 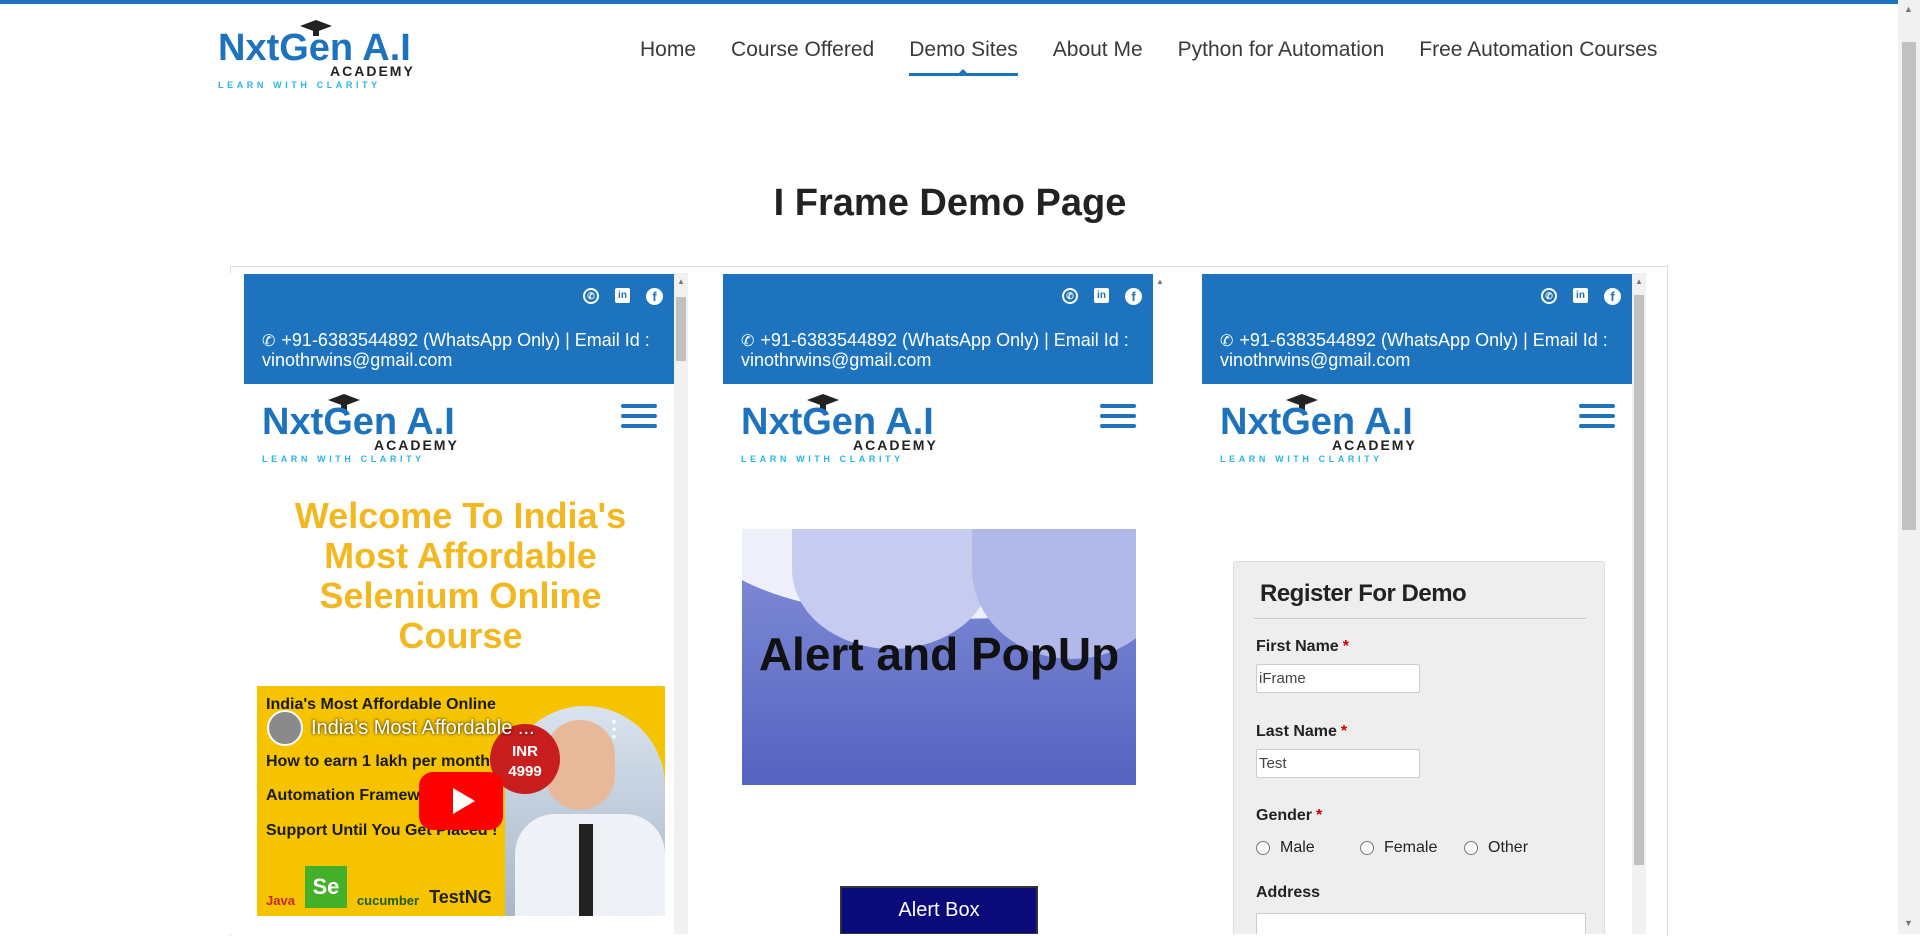 What do you see at coordinates (1908, 923) in the screenshot?
I see `scroll-down-icon: ▼` at bounding box center [1908, 923].